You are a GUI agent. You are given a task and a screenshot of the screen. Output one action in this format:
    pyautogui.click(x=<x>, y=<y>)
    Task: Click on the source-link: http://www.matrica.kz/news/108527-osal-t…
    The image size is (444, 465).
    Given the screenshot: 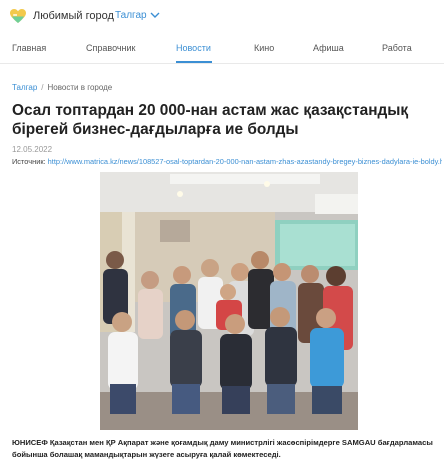 What is the action you would take?
    pyautogui.click(x=245, y=161)
    